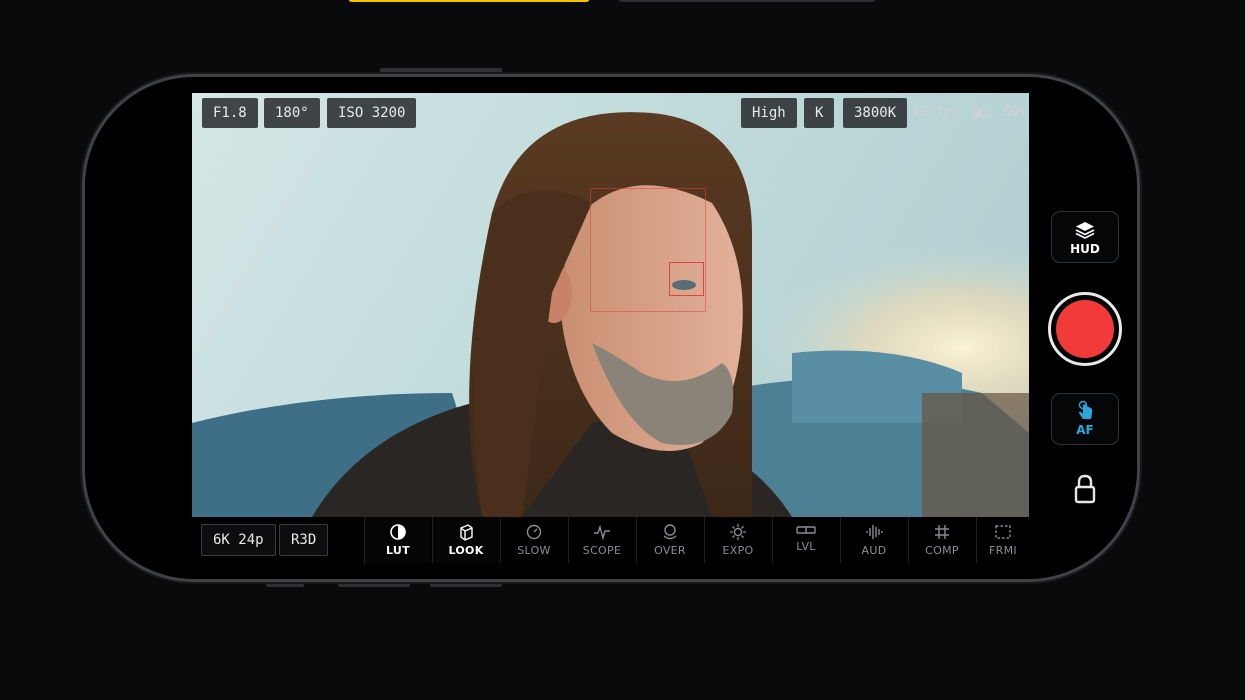  Describe the element at coordinates (935, 112) in the screenshot. I see `fps-readout: 49 fps` at that location.